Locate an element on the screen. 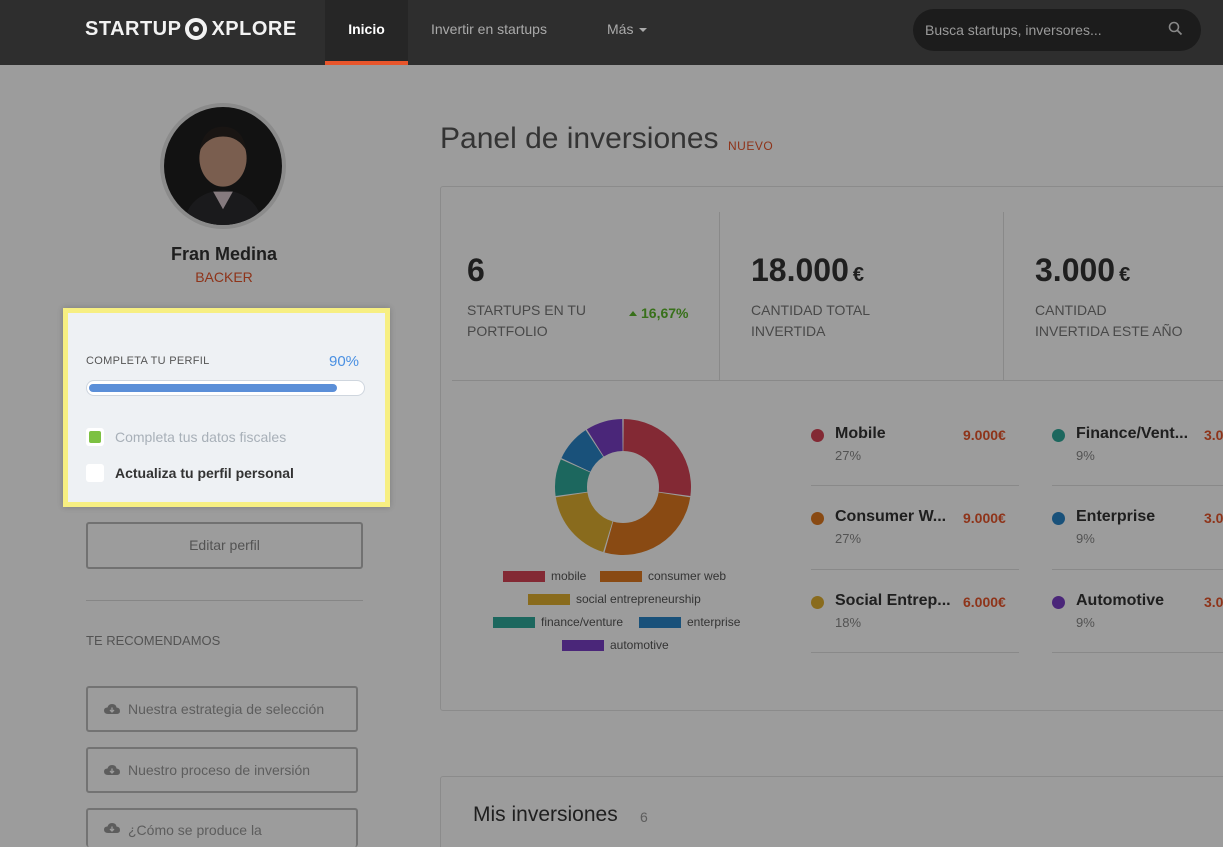 The height and width of the screenshot is (847, 1223). search-box is located at coordinates (1057, 30).